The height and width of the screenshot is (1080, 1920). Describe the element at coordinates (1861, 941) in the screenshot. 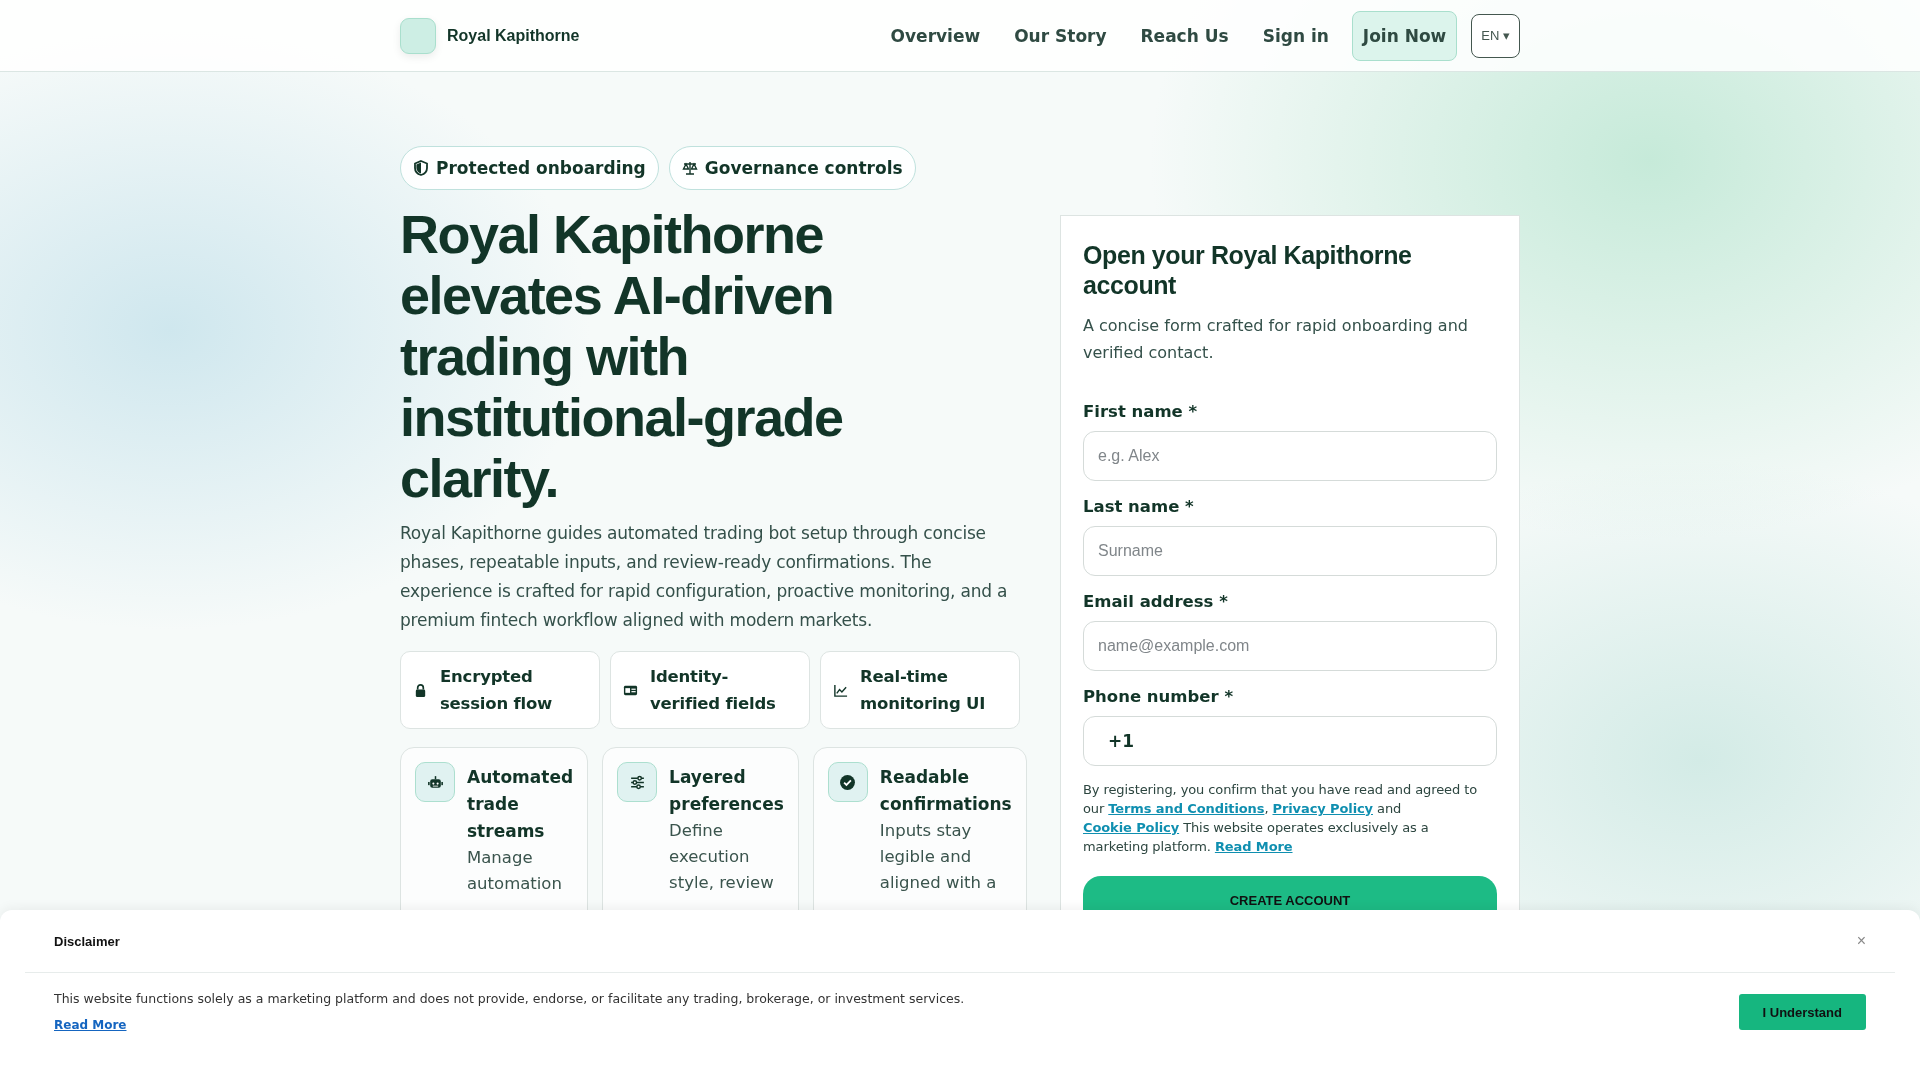

I see `close-button: ×` at that location.